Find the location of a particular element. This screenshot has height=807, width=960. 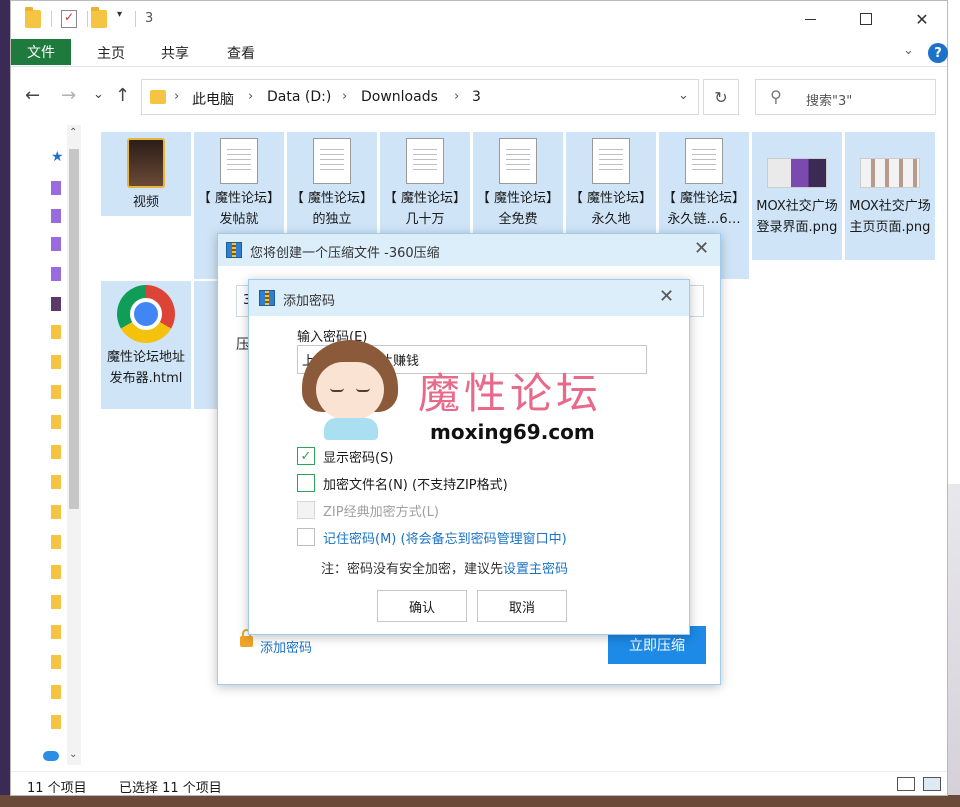

address-history-dropdown-icon: ⌄ is located at coordinates (683, 95).